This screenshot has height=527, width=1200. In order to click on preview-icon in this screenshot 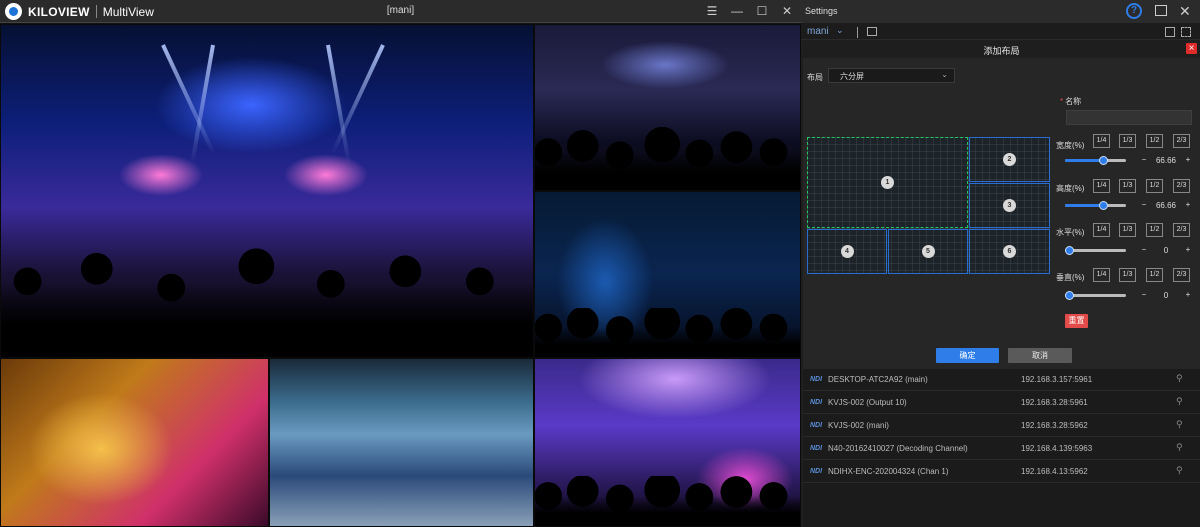, I will do `click(872, 31)`.